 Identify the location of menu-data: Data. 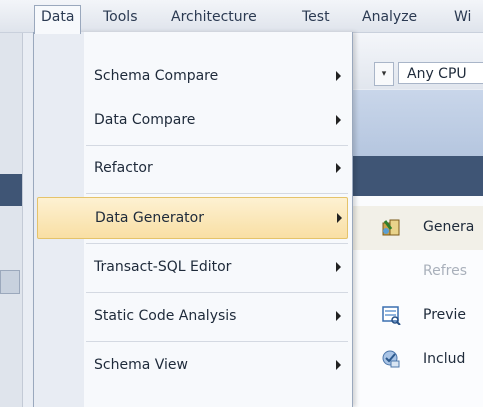
(58, 19).